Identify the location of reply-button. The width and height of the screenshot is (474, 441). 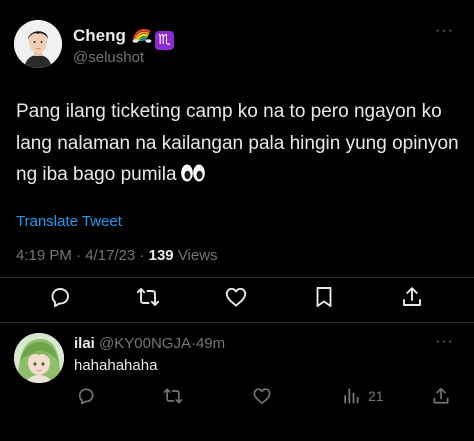
(60, 297).